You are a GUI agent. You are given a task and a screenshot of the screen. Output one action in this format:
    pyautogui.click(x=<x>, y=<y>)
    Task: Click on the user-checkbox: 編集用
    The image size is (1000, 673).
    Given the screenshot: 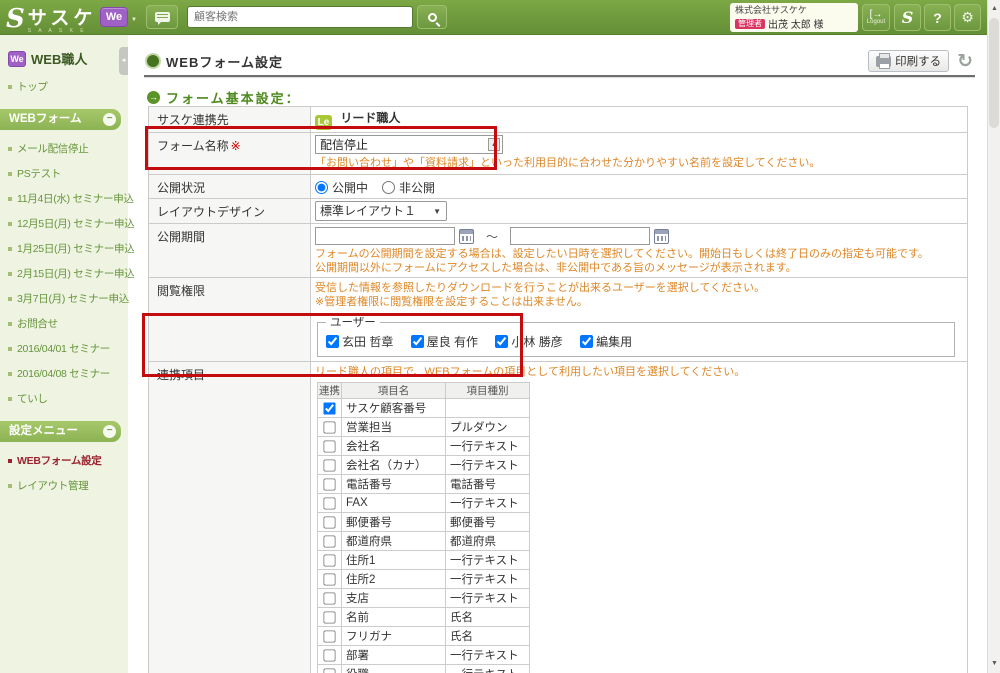 What is the action you would take?
    pyautogui.click(x=606, y=342)
    